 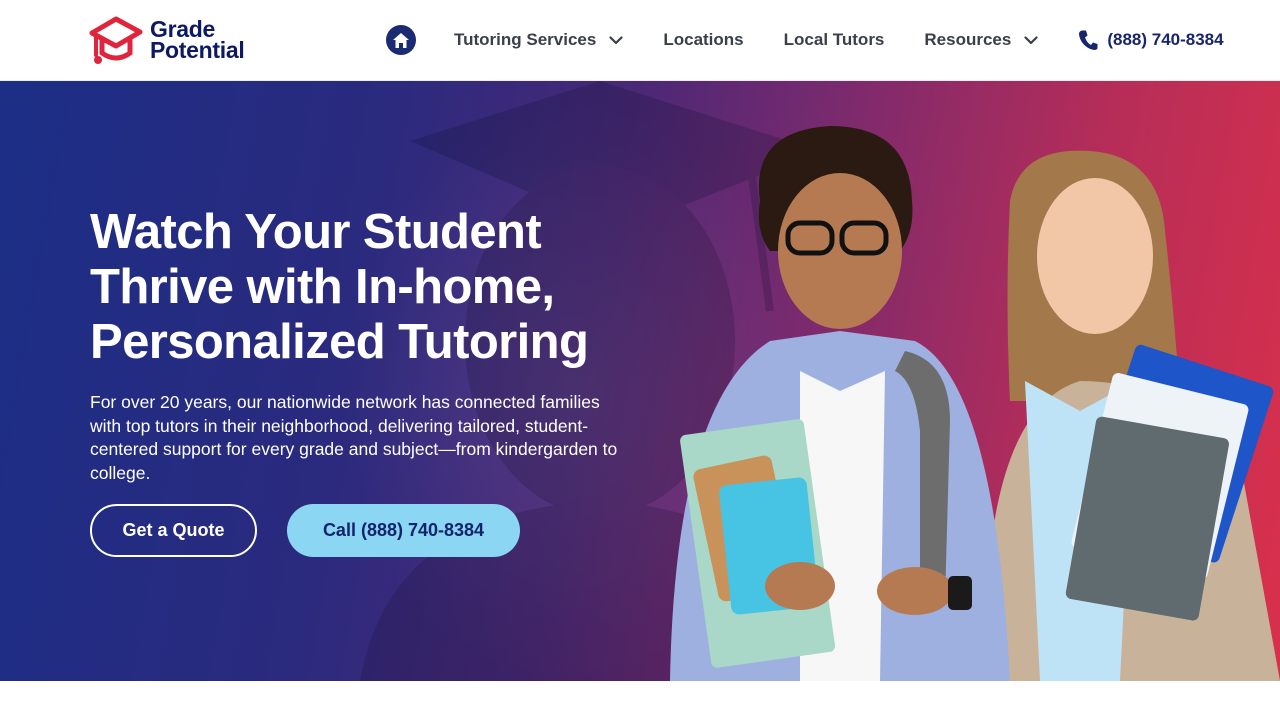 I want to click on home-icon, so click(x=401, y=40).